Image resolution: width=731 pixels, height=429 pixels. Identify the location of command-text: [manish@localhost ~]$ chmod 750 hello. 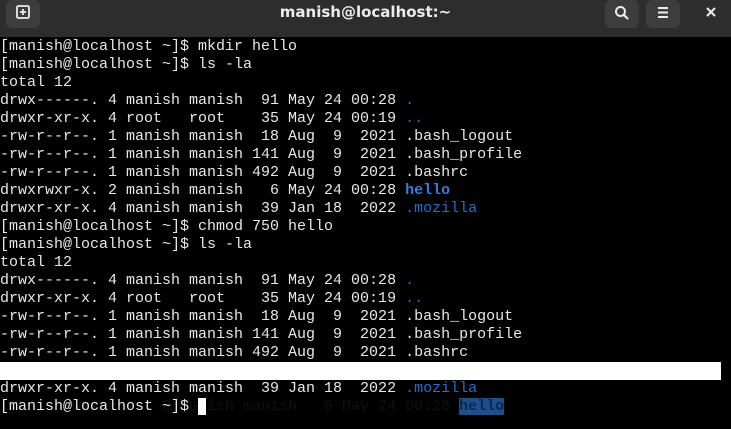
(167, 226).